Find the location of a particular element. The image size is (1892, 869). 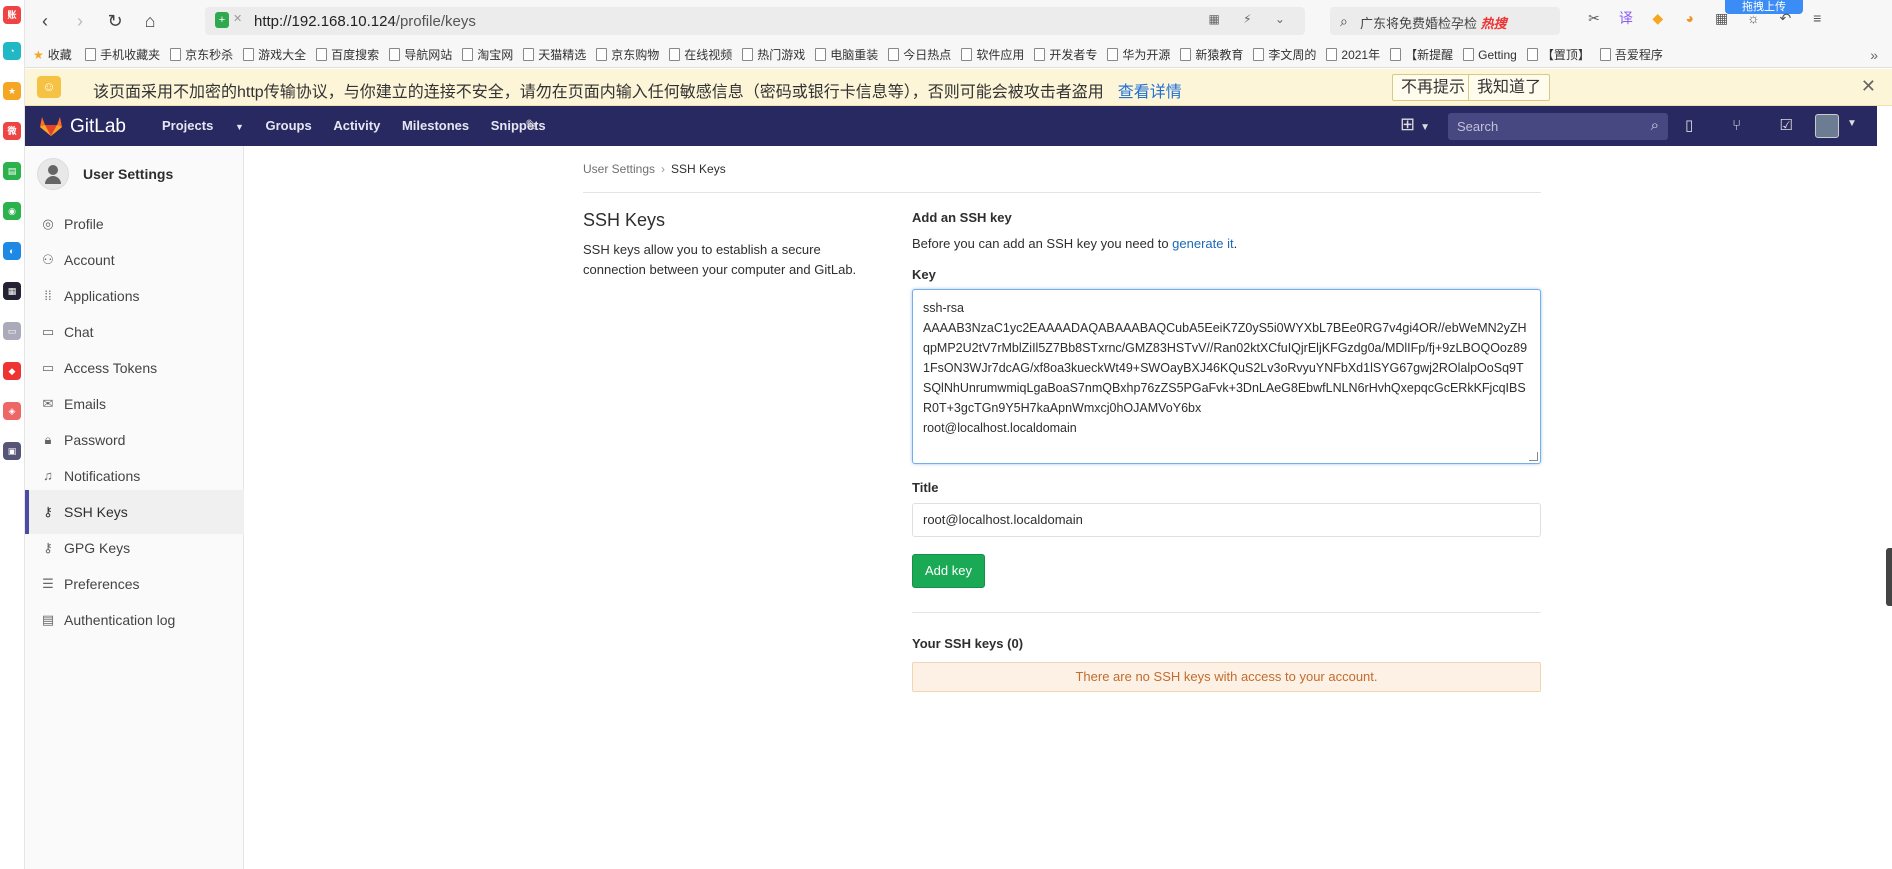

bookmark-item: 百度搜索 is located at coordinates (348, 54).